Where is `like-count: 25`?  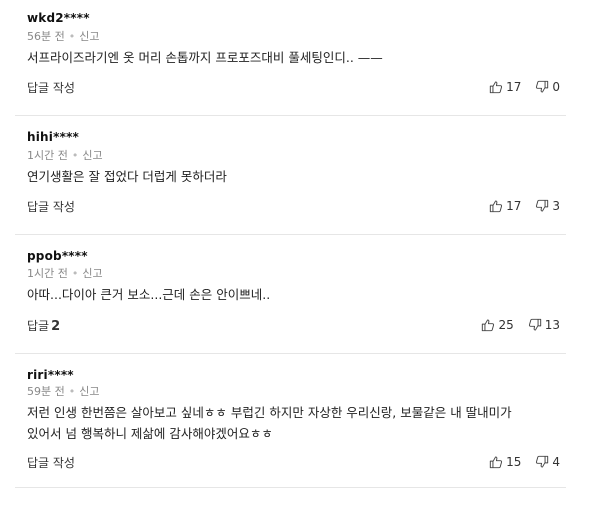 like-count: 25 is located at coordinates (506, 325).